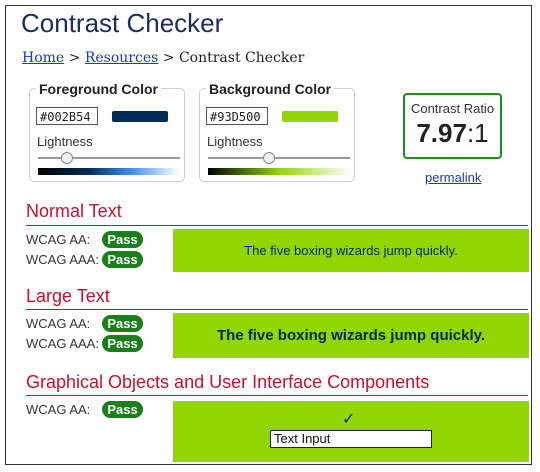 The image size is (540, 472). Describe the element at coordinates (58, 323) in the screenshot. I see `large-aa-label: WCAG AA:` at that location.